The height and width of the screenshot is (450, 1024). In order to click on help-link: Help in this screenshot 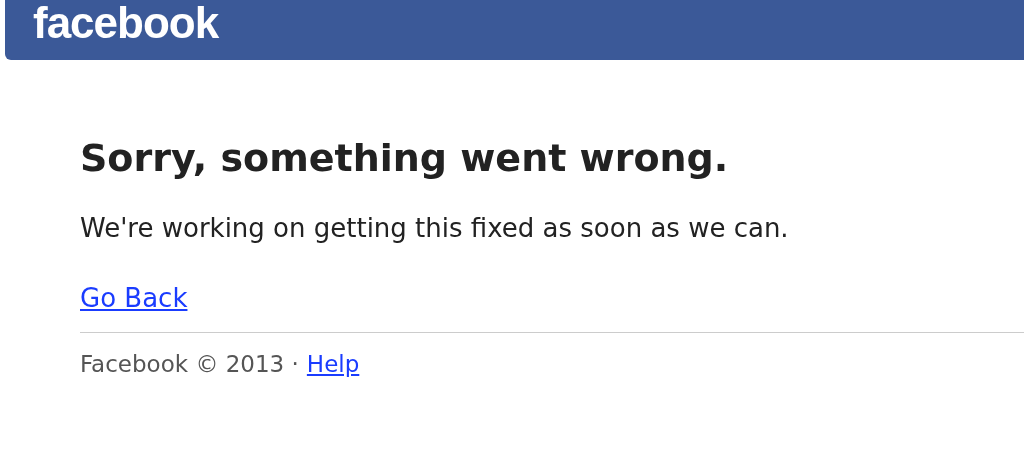, I will do `click(333, 364)`.